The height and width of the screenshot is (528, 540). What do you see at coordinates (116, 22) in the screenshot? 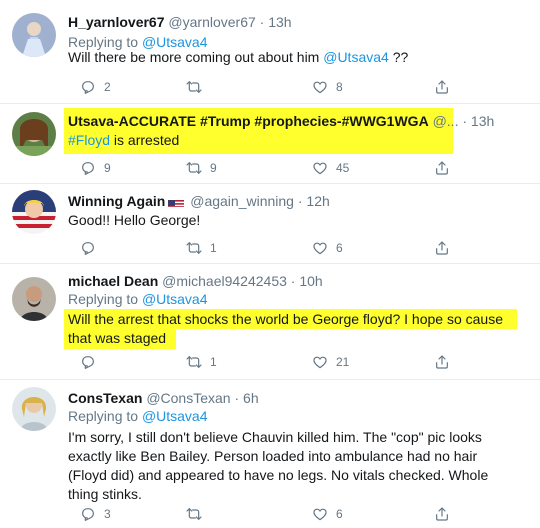
I see `display-name: H_yarnlover67` at bounding box center [116, 22].